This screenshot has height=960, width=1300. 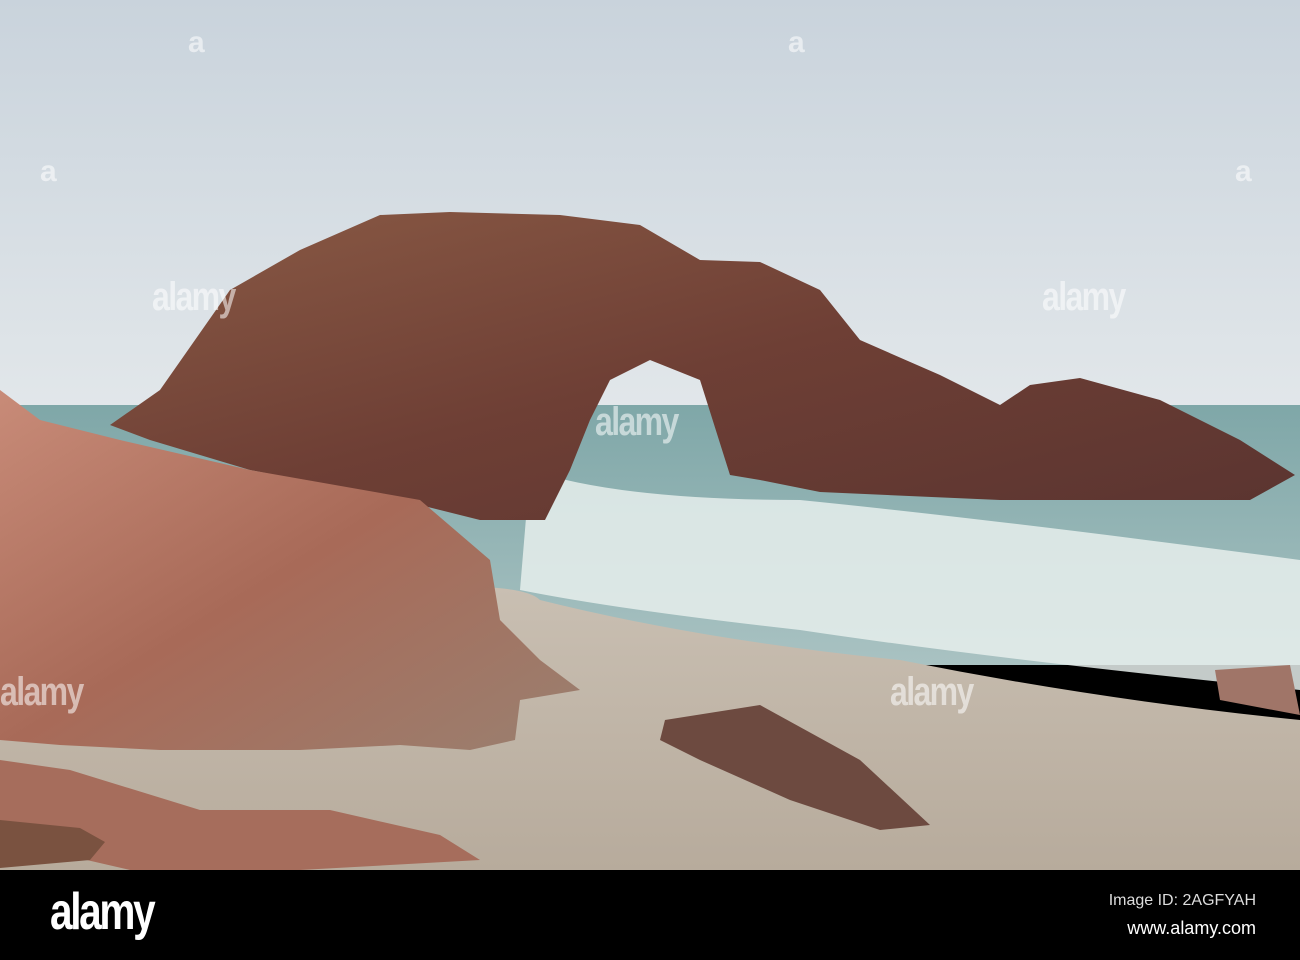 I want to click on footer-bar: alamy Image ID: 2AGFYAH www.alamy.com, so click(x=650, y=915).